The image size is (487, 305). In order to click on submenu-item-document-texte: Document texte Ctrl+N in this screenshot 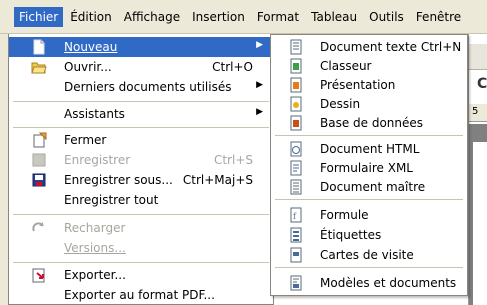, I will do `click(369, 47)`.